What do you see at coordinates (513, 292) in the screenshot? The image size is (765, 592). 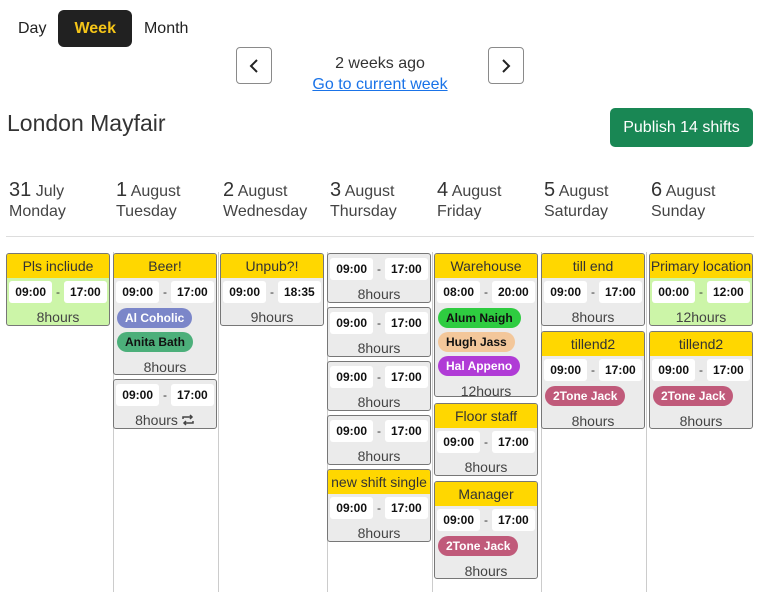 I see `end-time: 20:00` at bounding box center [513, 292].